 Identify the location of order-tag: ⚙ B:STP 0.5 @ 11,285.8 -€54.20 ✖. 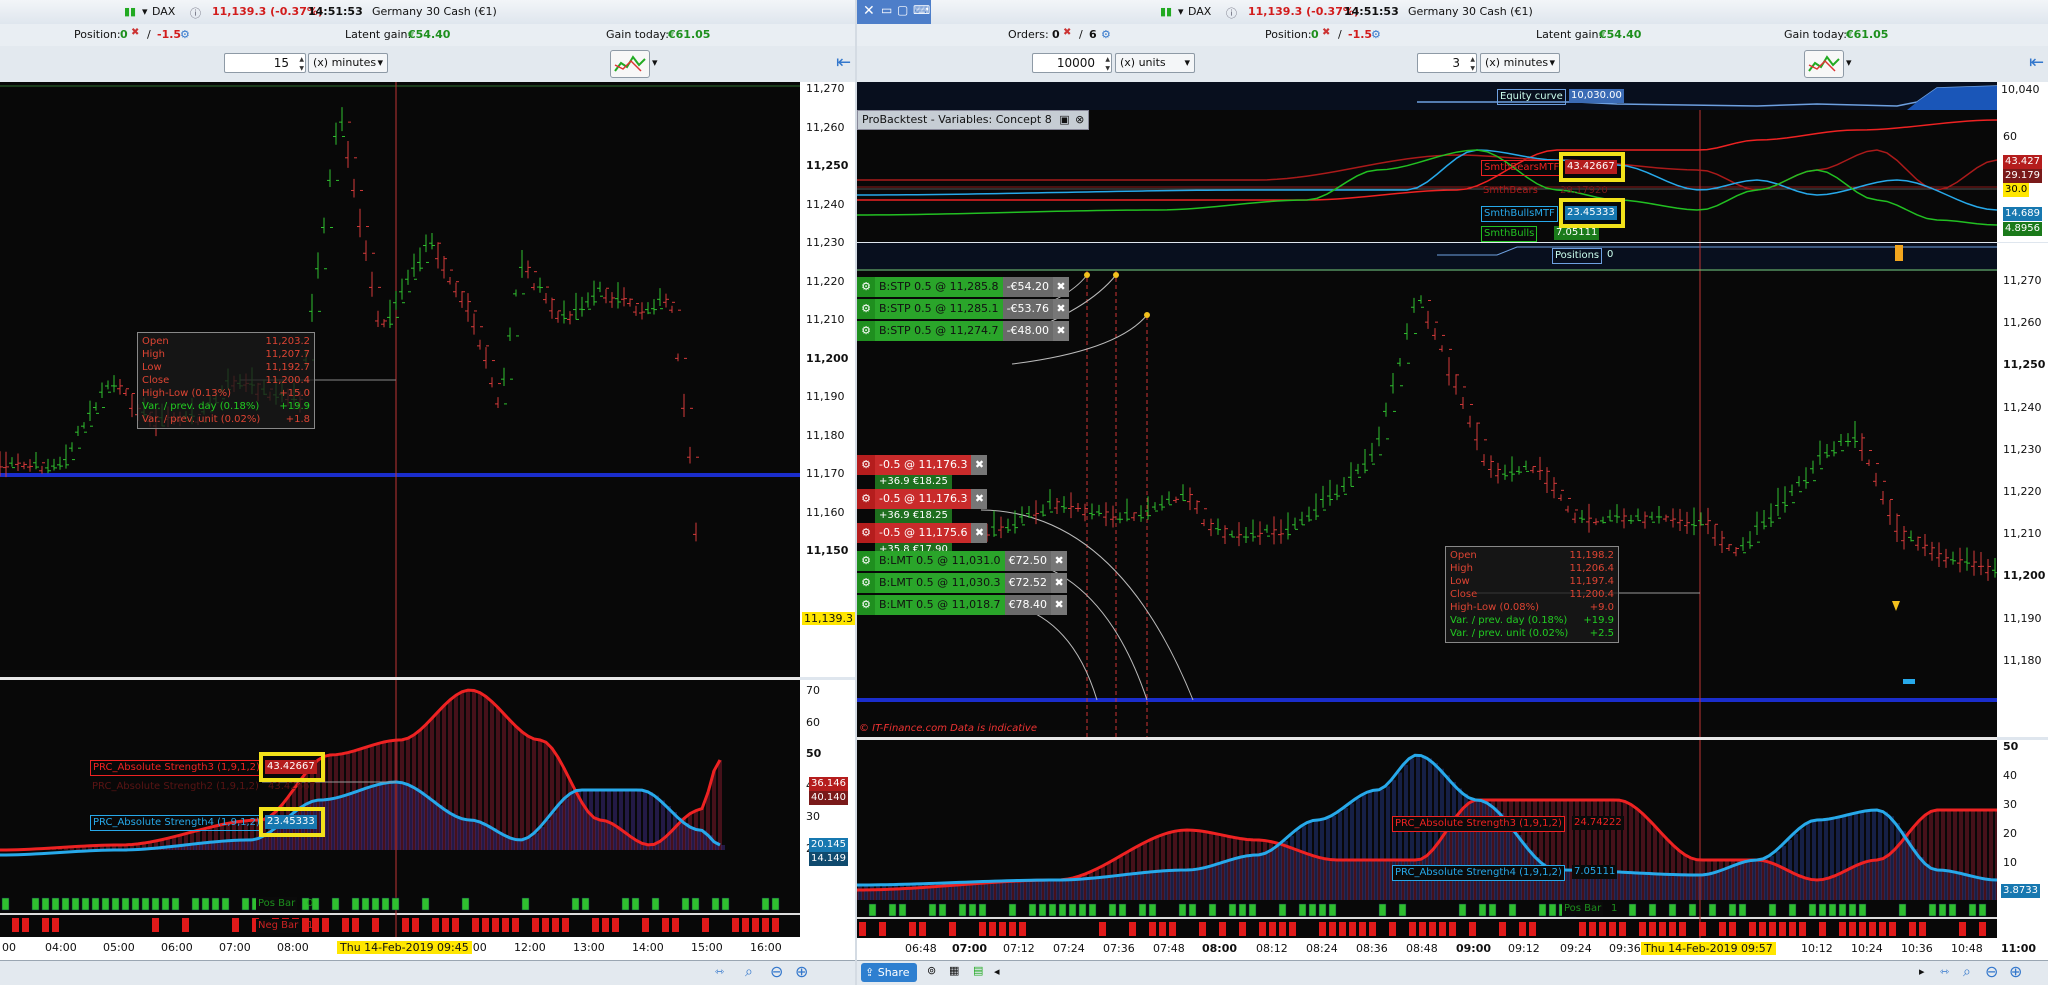
(963, 287).